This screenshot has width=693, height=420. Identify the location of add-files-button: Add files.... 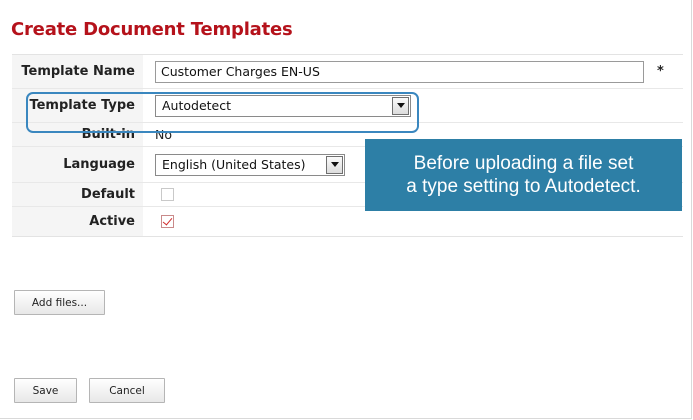
(59, 302).